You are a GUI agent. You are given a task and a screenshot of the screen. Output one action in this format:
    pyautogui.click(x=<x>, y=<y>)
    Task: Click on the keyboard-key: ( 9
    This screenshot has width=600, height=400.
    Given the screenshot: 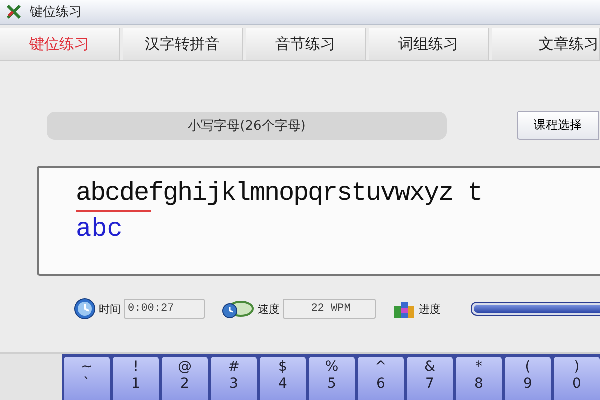 What is the action you would take?
    pyautogui.click(x=528, y=378)
    